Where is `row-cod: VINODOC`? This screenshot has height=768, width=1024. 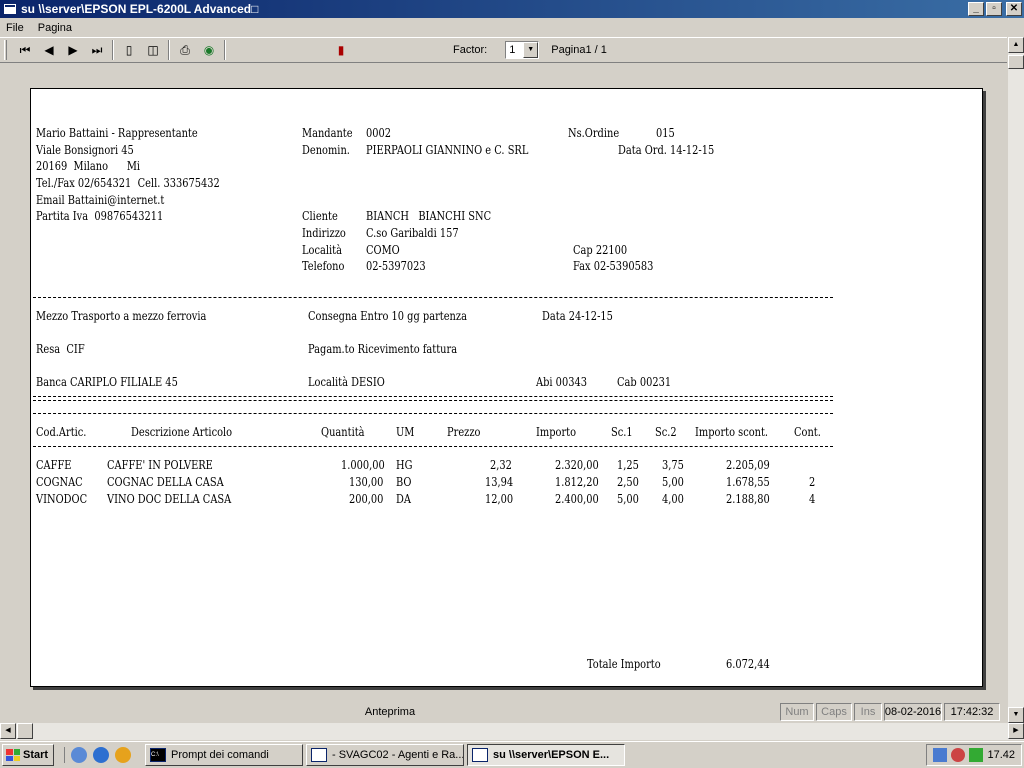 row-cod: VINODOC is located at coordinates (62, 499).